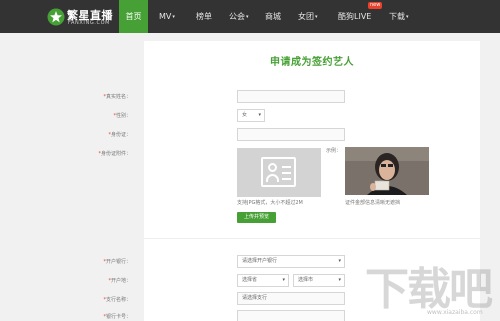  What do you see at coordinates (291, 315) in the screenshot?
I see `card-number-input` at bounding box center [291, 315].